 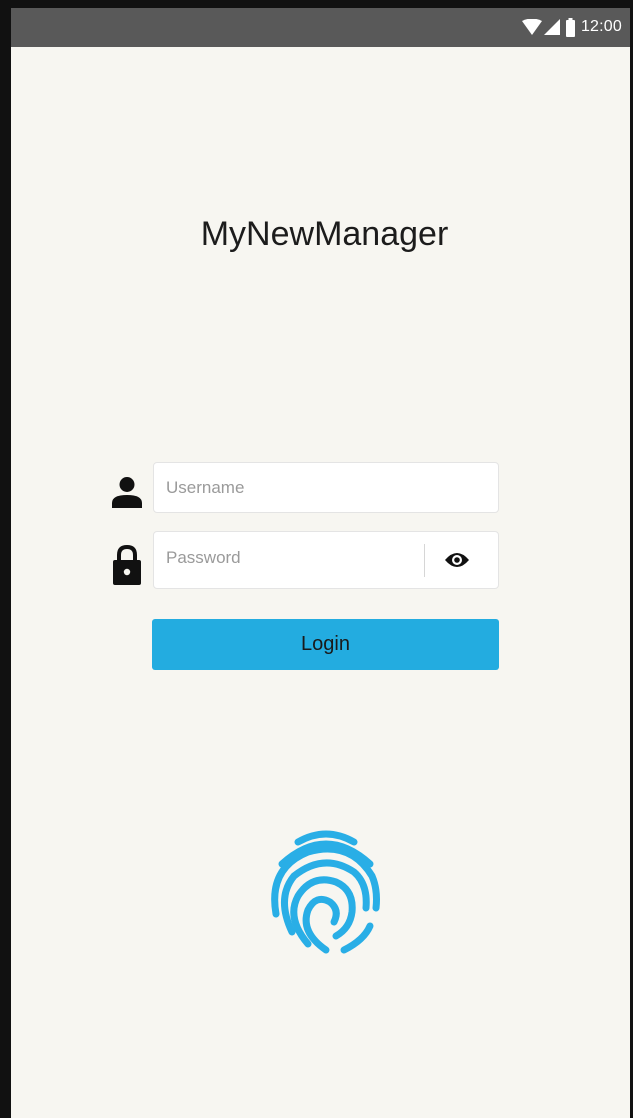 What do you see at coordinates (601, 26) in the screenshot?
I see `status-time: 12:00` at bounding box center [601, 26].